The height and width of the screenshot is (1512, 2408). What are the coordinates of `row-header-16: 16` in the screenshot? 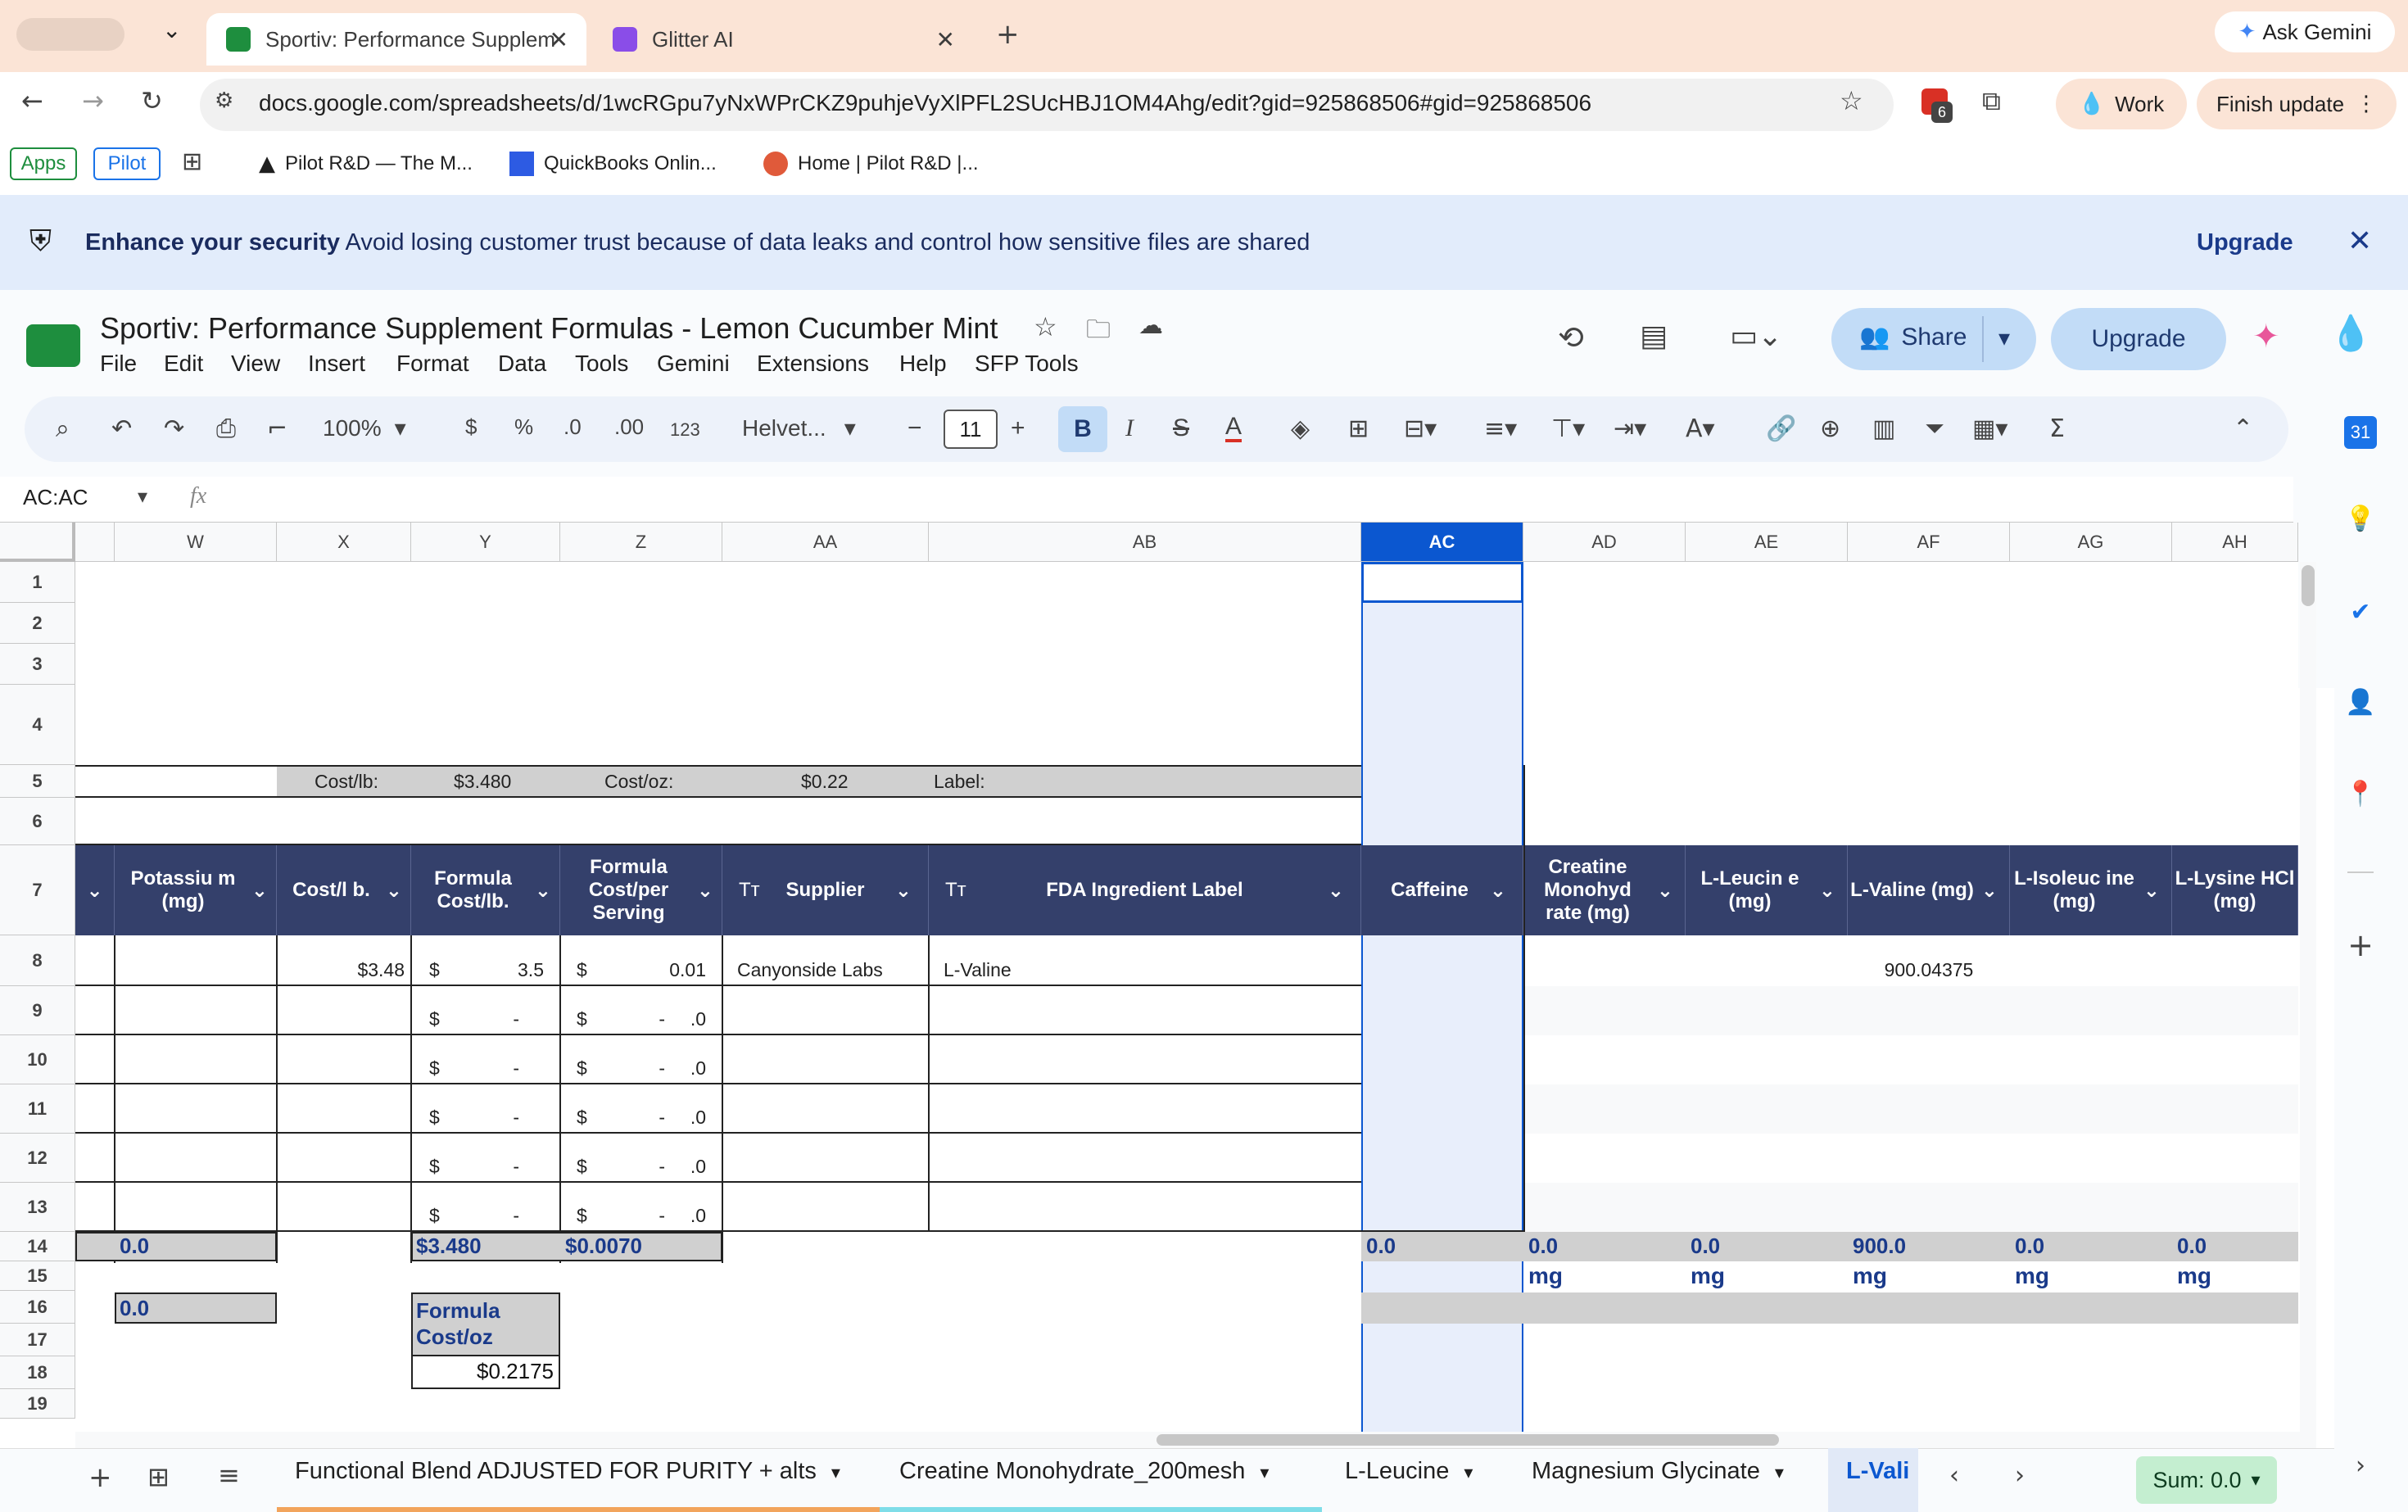 It's located at (37, 1307).